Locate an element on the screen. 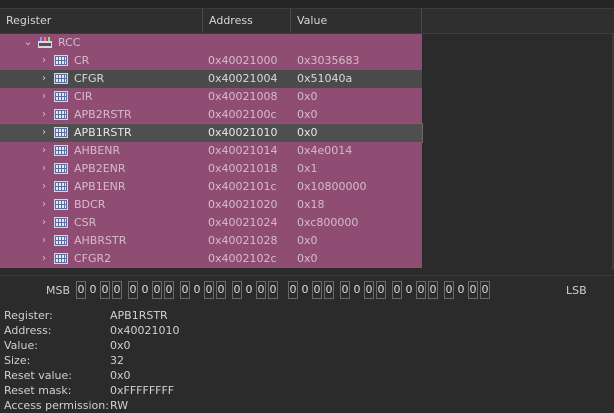 This screenshot has height=413, width=614. top-bar is located at coordinates (307, 4).